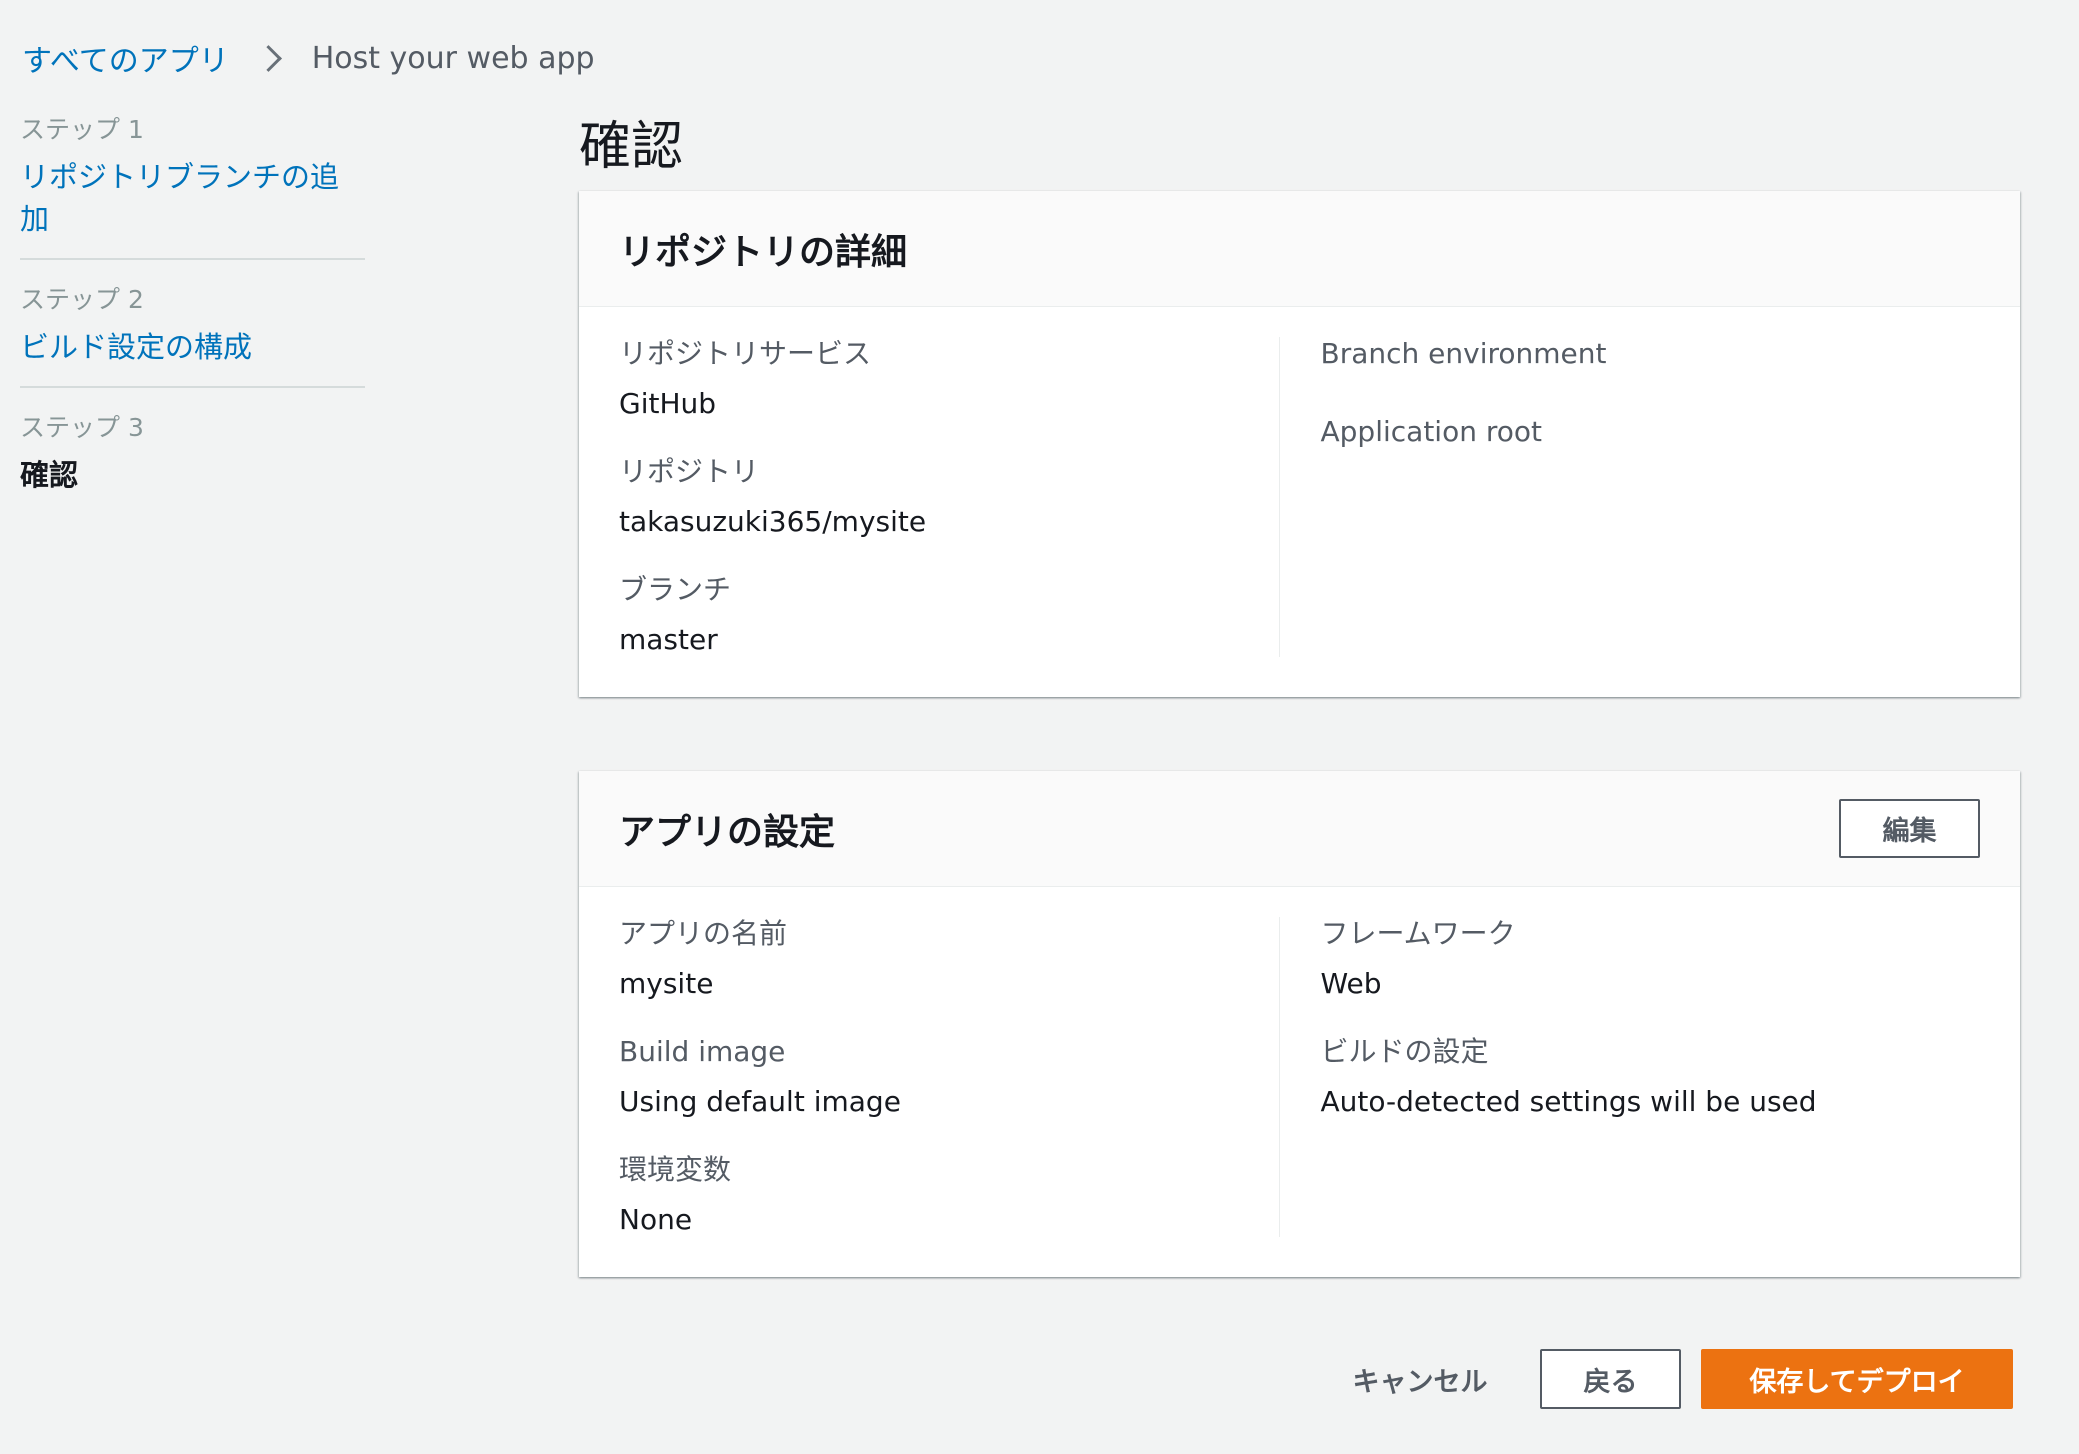  I want to click on step-label: ステップ 3, so click(82, 427).